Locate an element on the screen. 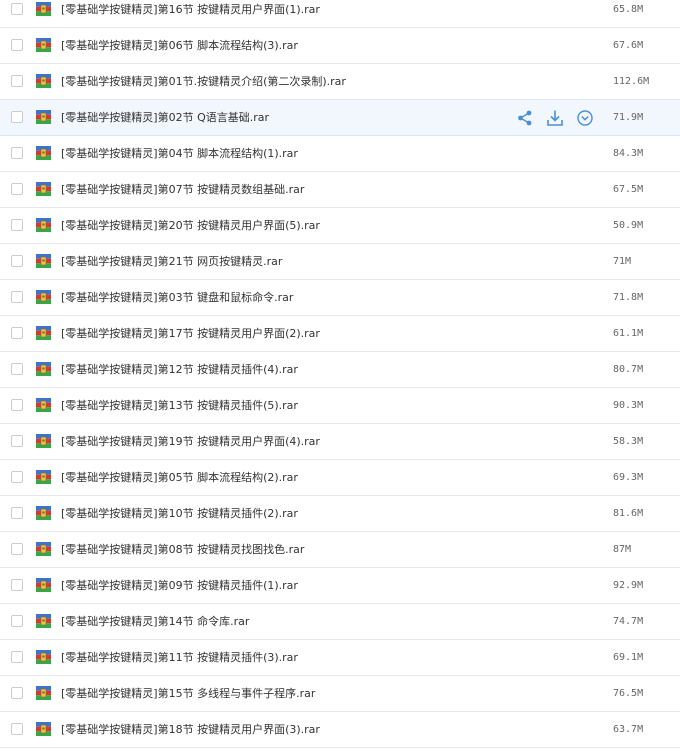  file-row: [零基础学按键精灵]第20节 按键精灵用户界面(5).rar 50.9M is located at coordinates (340, 226).